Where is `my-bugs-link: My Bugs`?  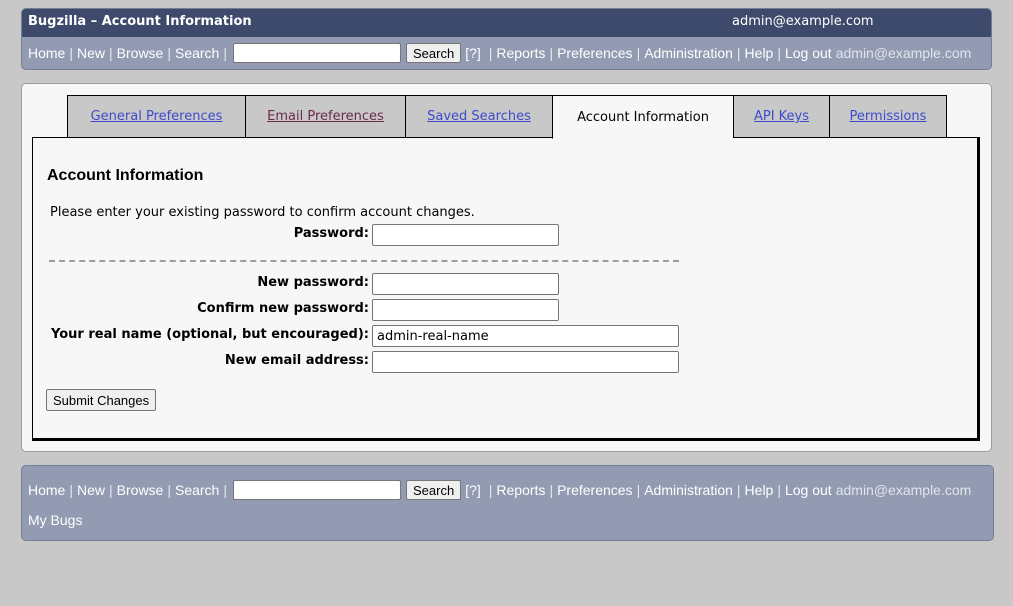 my-bugs-link: My Bugs is located at coordinates (55, 520).